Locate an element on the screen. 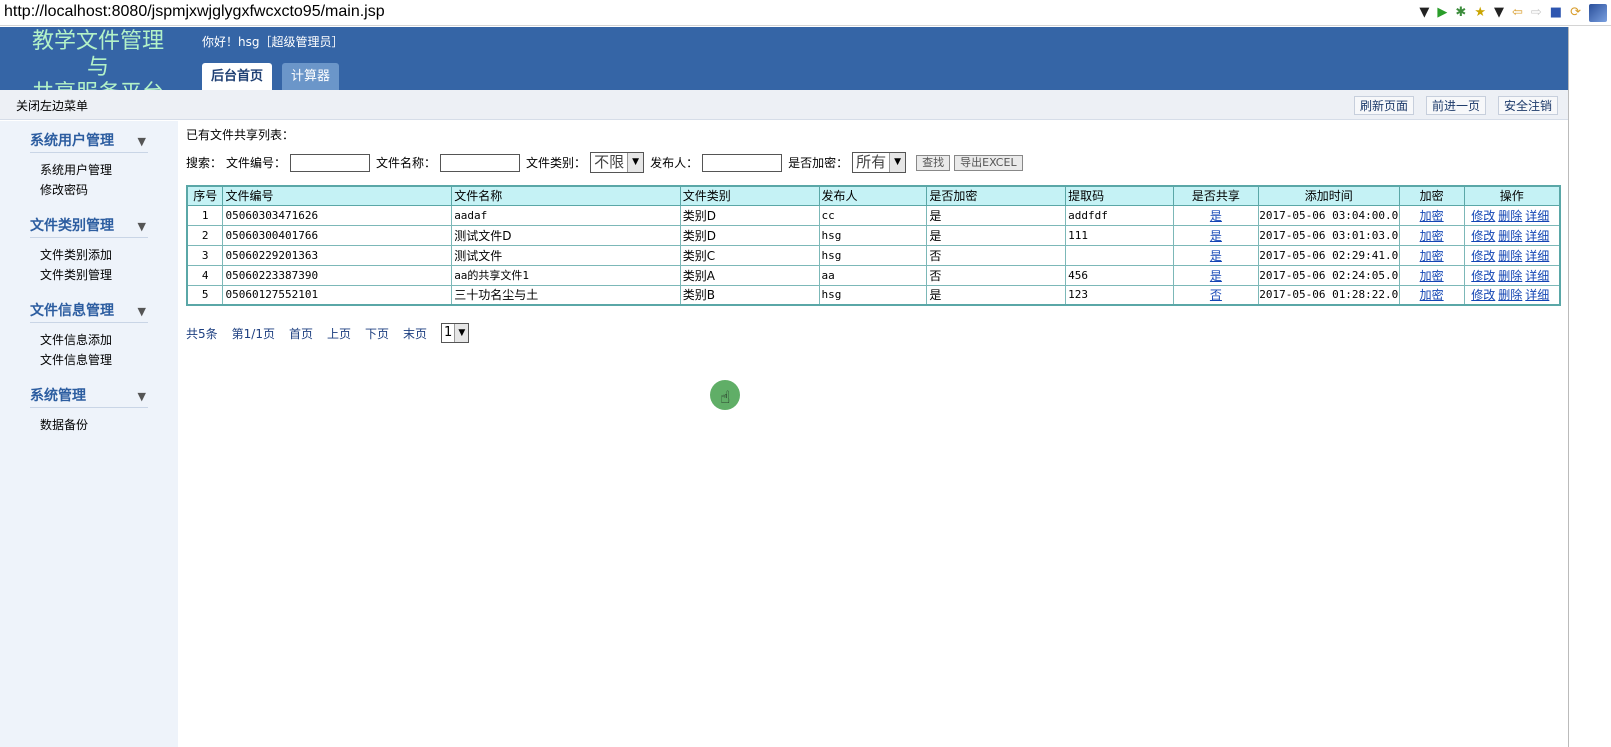 Image resolution: width=1611 pixels, height=747 pixels. app-header: 教学文件管理 与 共享服务平台 你好！hsg［超级管理员］ 后台首页 计算器 is located at coordinates (784, 58).